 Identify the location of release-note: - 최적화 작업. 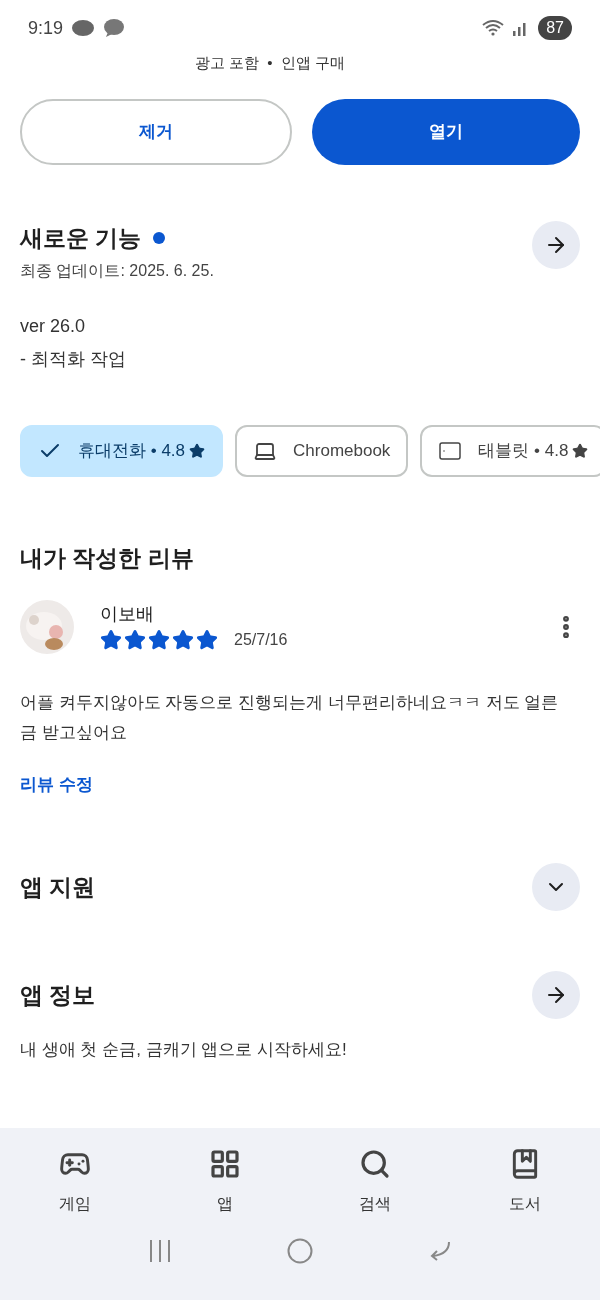
(73, 359).